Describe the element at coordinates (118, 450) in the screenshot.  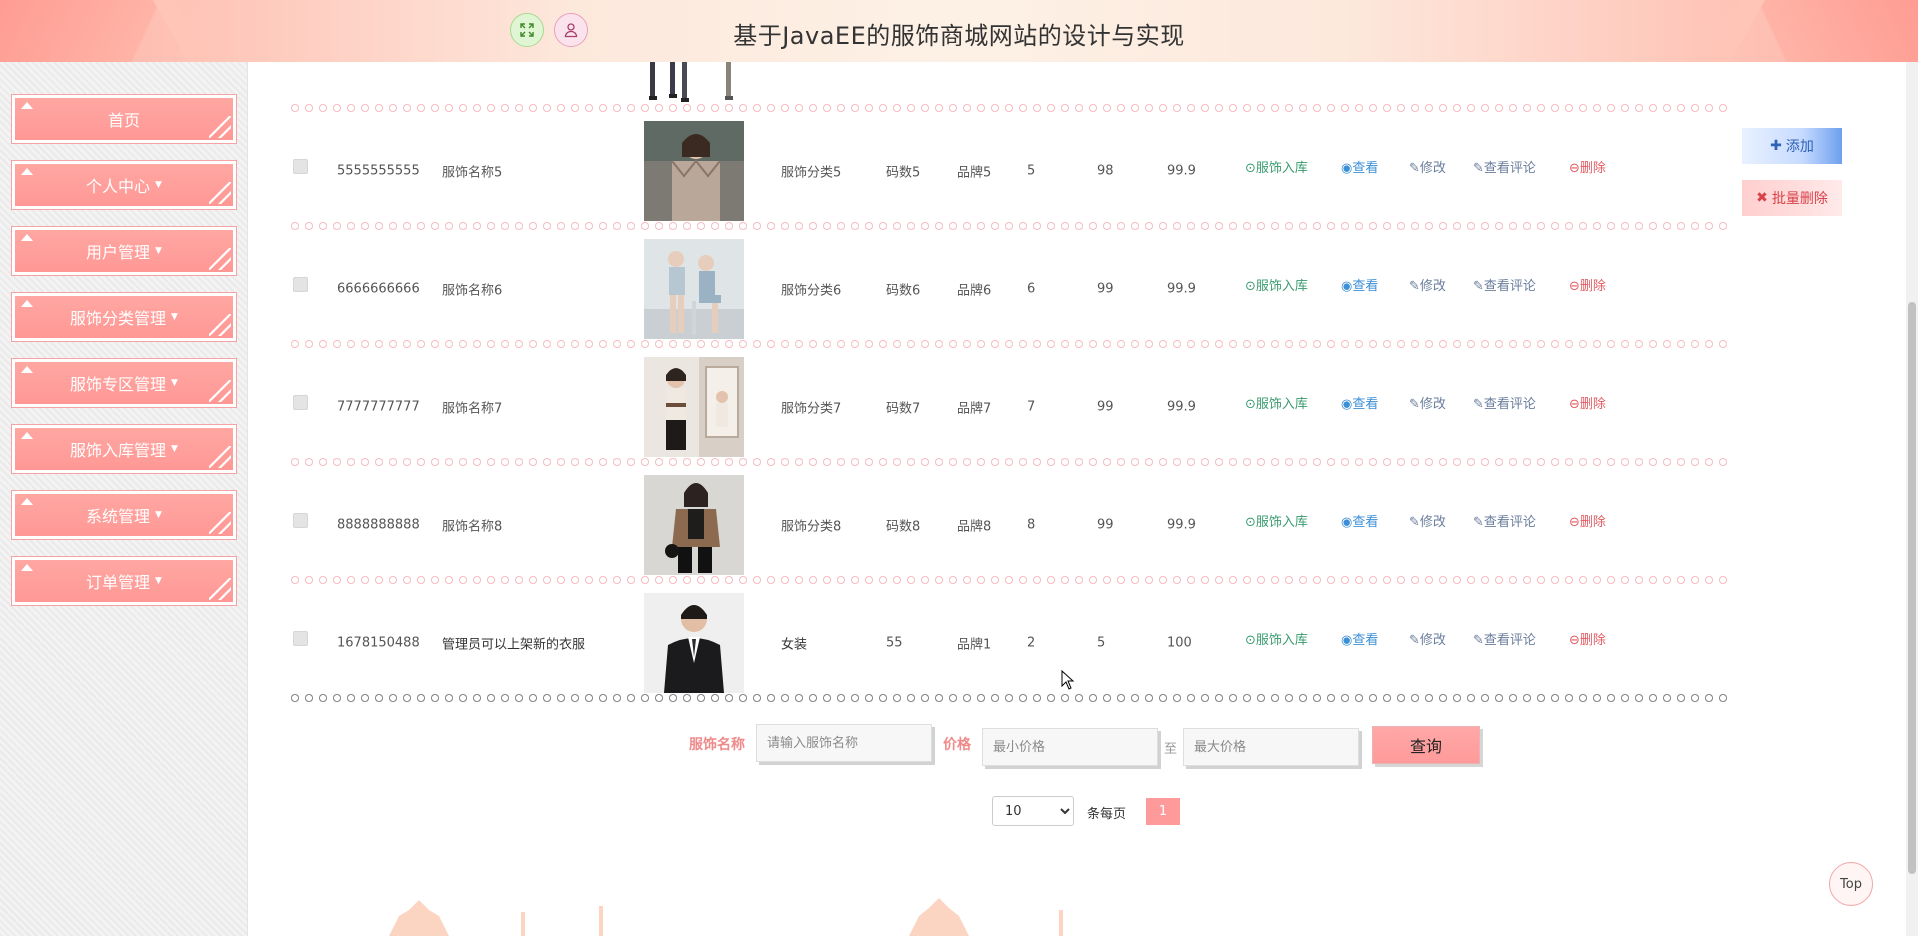
I see `sidebar-item-label: 服饰入库管理` at that location.